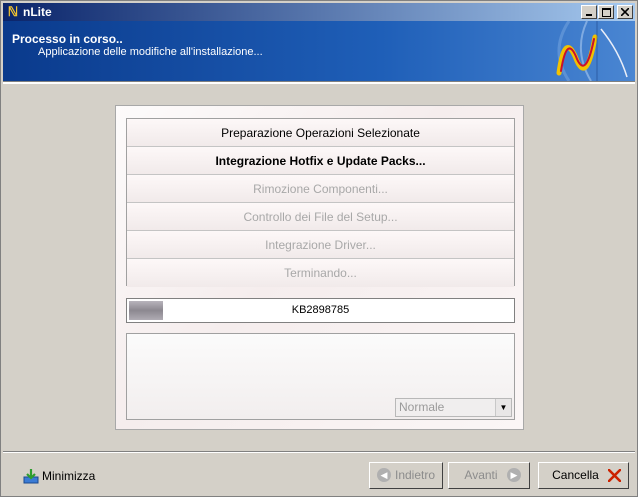 This screenshot has width=638, height=497. What do you see at coordinates (575, 475) in the screenshot?
I see `cancel-label: Cancella` at bounding box center [575, 475].